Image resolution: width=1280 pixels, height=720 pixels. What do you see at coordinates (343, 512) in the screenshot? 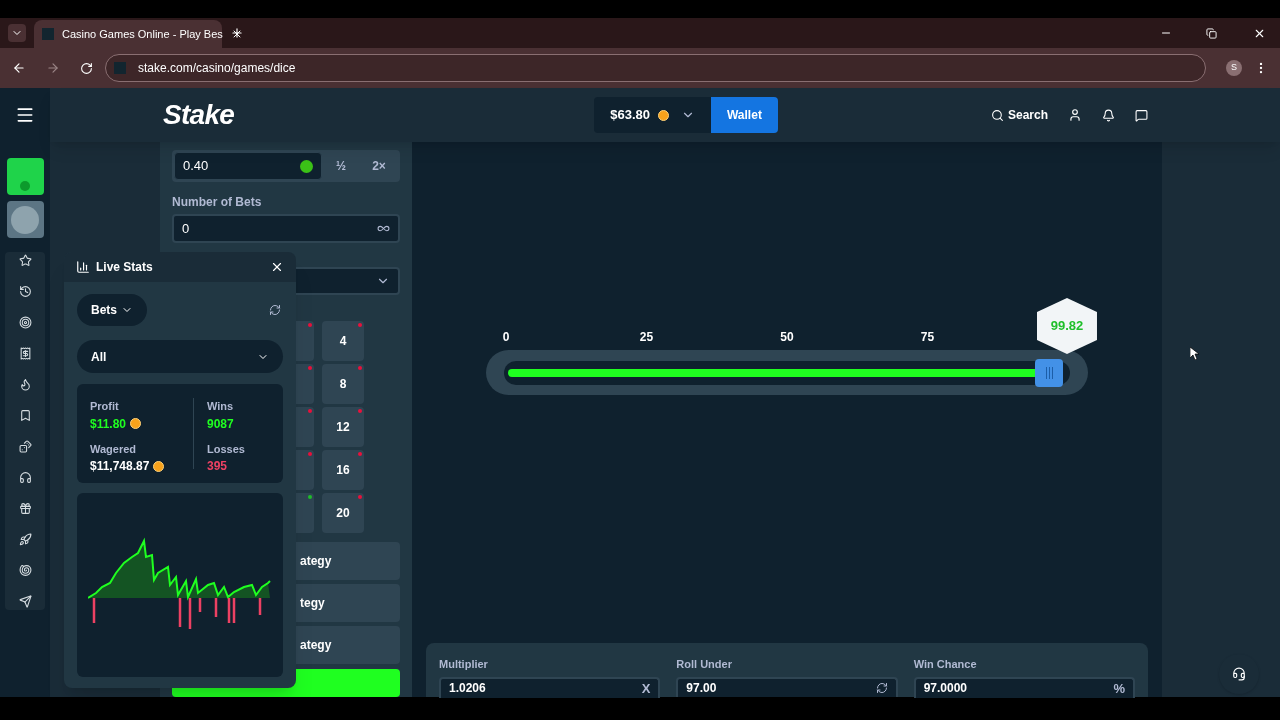
I see `strategy-cell: 20` at bounding box center [343, 512].